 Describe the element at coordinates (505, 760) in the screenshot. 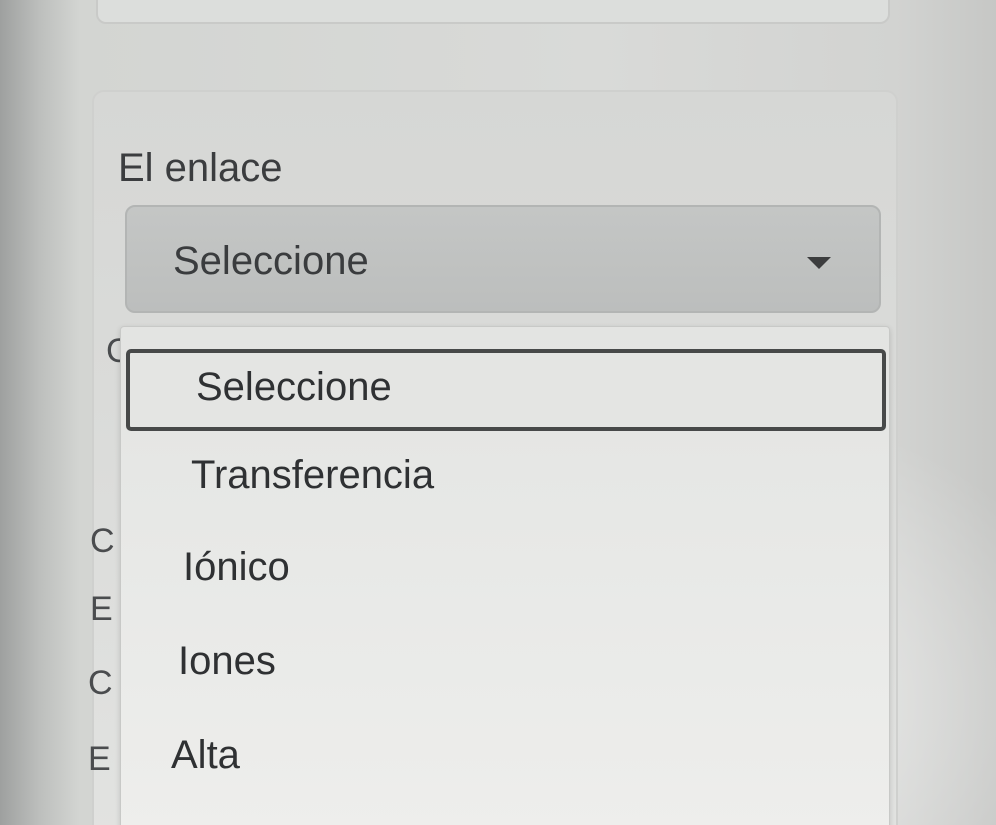

I see `dropdown-option-alta: Alta` at that location.